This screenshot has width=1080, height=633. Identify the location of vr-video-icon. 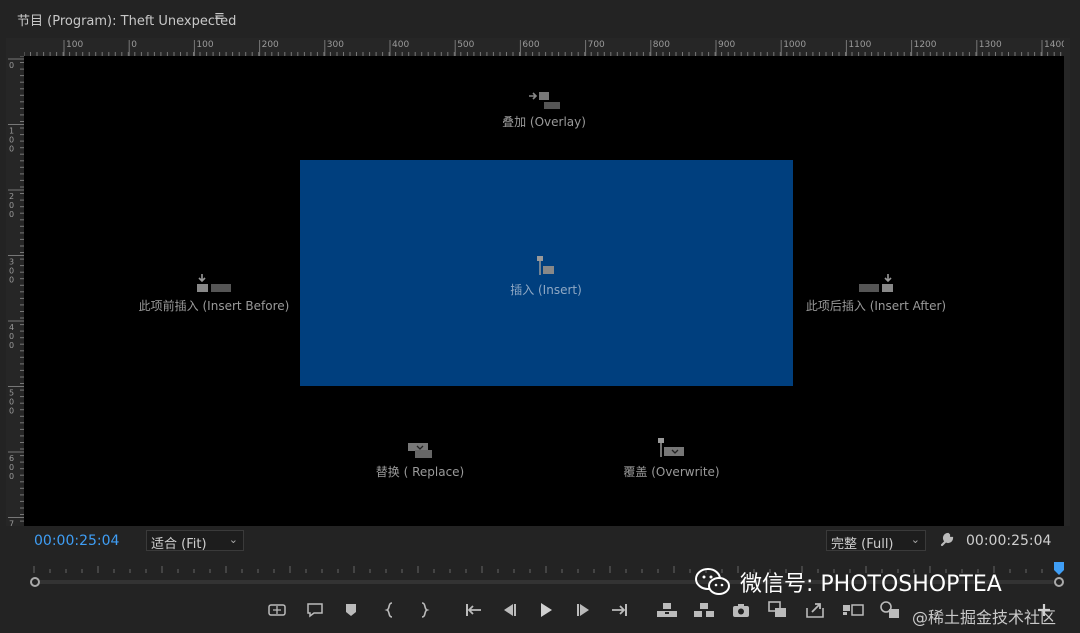
(889, 609).